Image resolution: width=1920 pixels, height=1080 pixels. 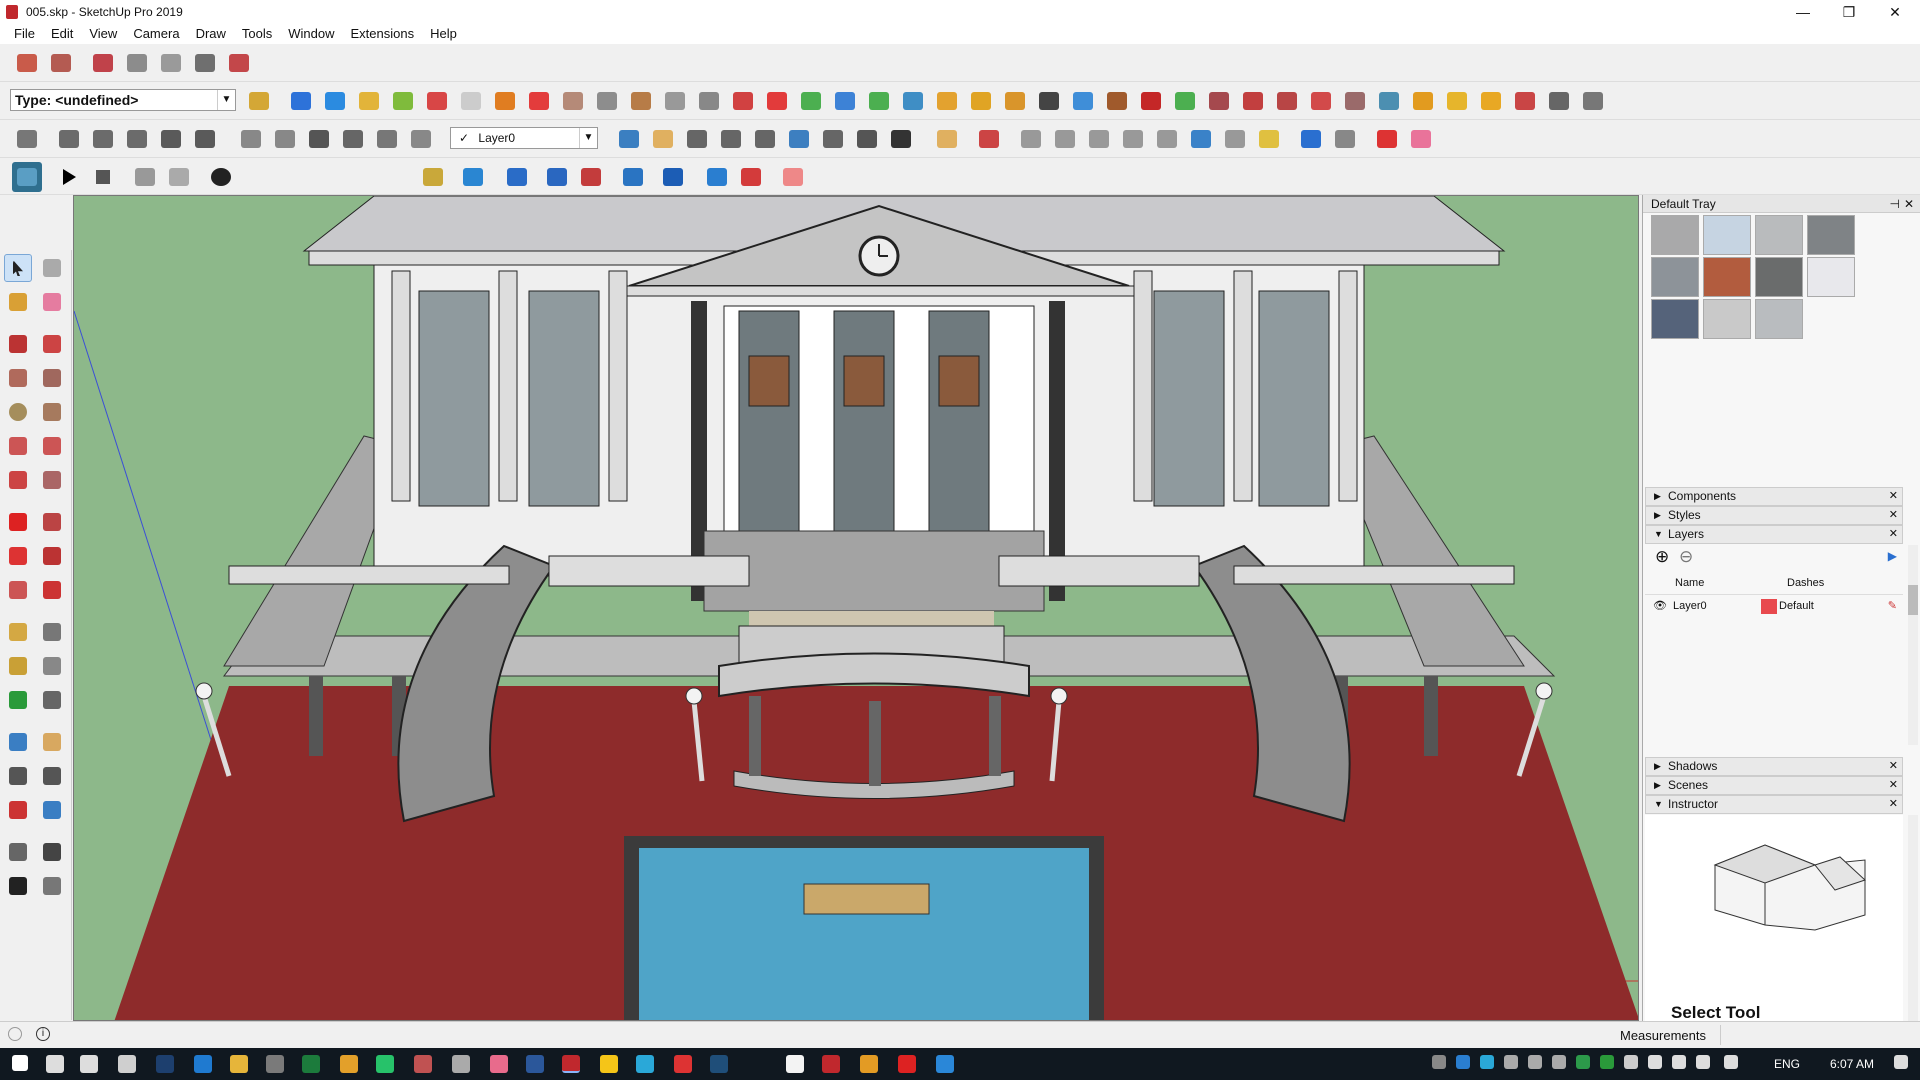 I want to click on make-component-icon, so click(x=27, y=139).